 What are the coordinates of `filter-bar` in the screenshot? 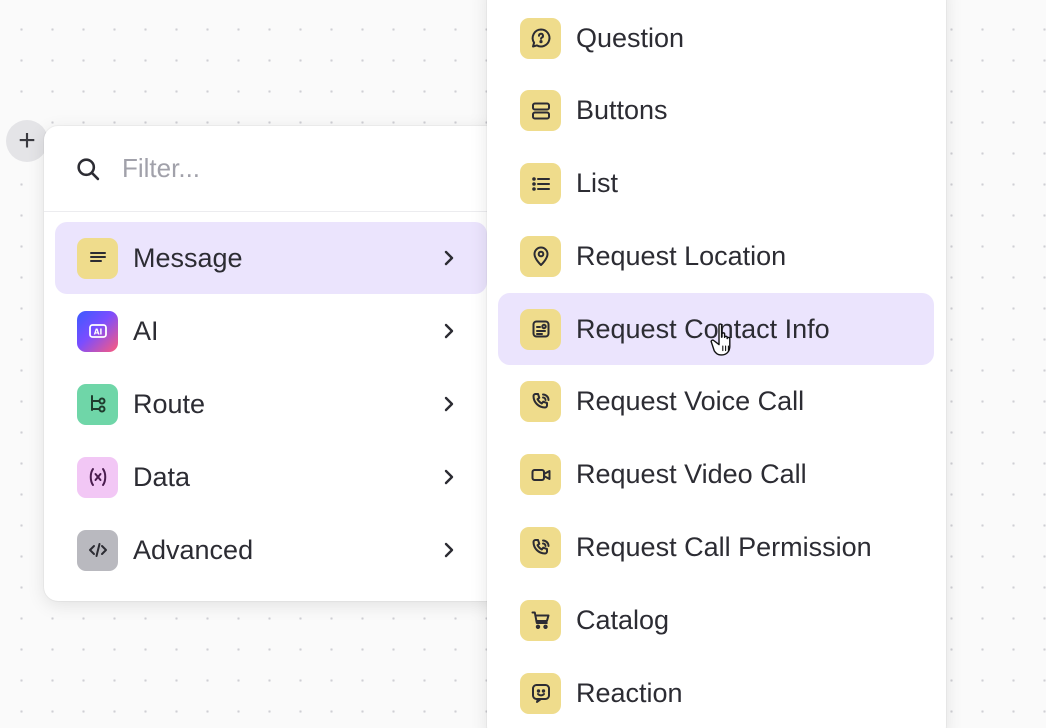 It's located at (279, 169).